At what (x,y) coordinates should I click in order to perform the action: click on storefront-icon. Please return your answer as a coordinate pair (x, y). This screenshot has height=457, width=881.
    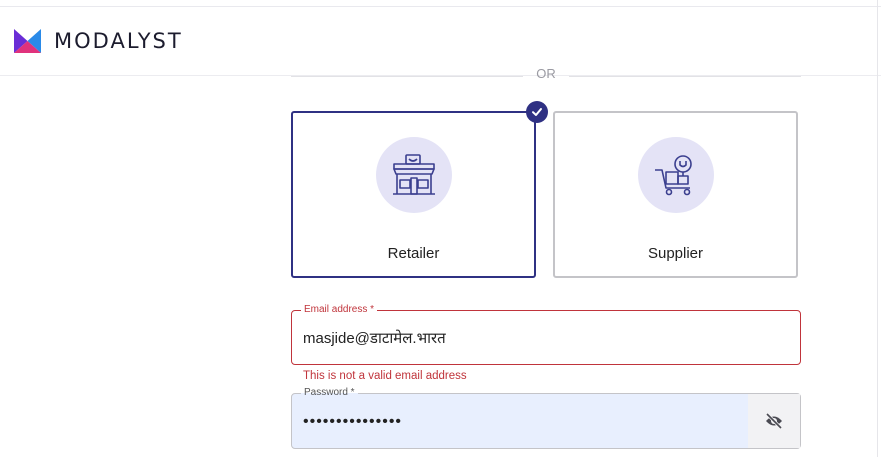
    Looking at the image, I should click on (413, 174).